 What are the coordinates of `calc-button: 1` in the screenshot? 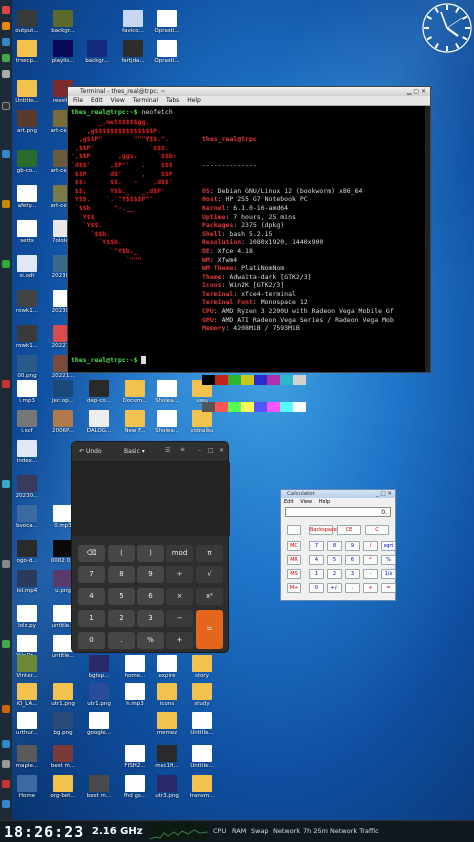 It's located at (316, 574).